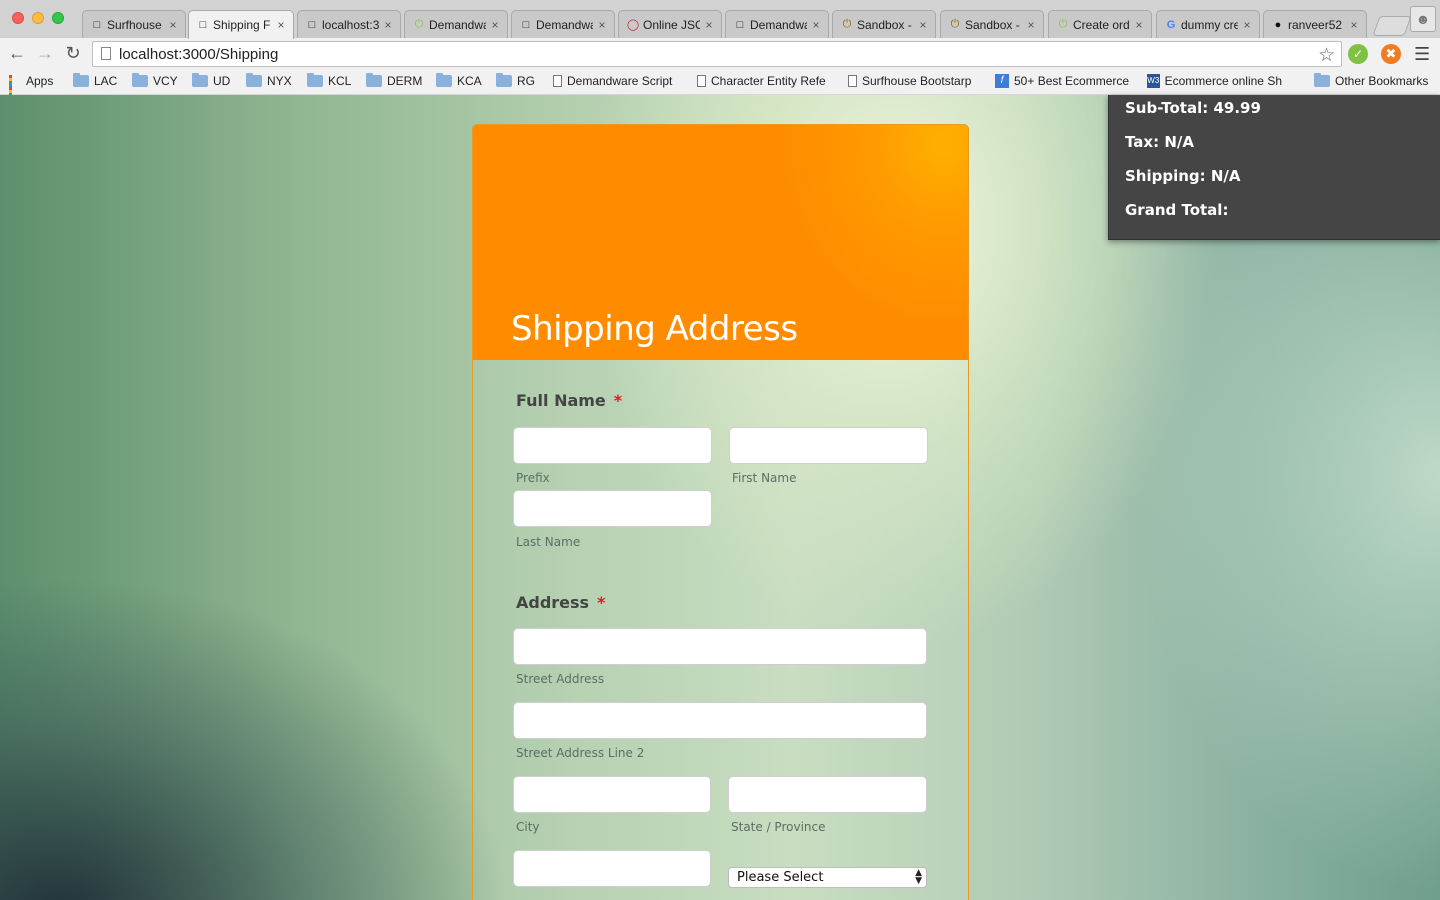 This screenshot has width=1440, height=900. What do you see at coordinates (1392, 26) in the screenshot?
I see `new-tab-button` at bounding box center [1392, 26].